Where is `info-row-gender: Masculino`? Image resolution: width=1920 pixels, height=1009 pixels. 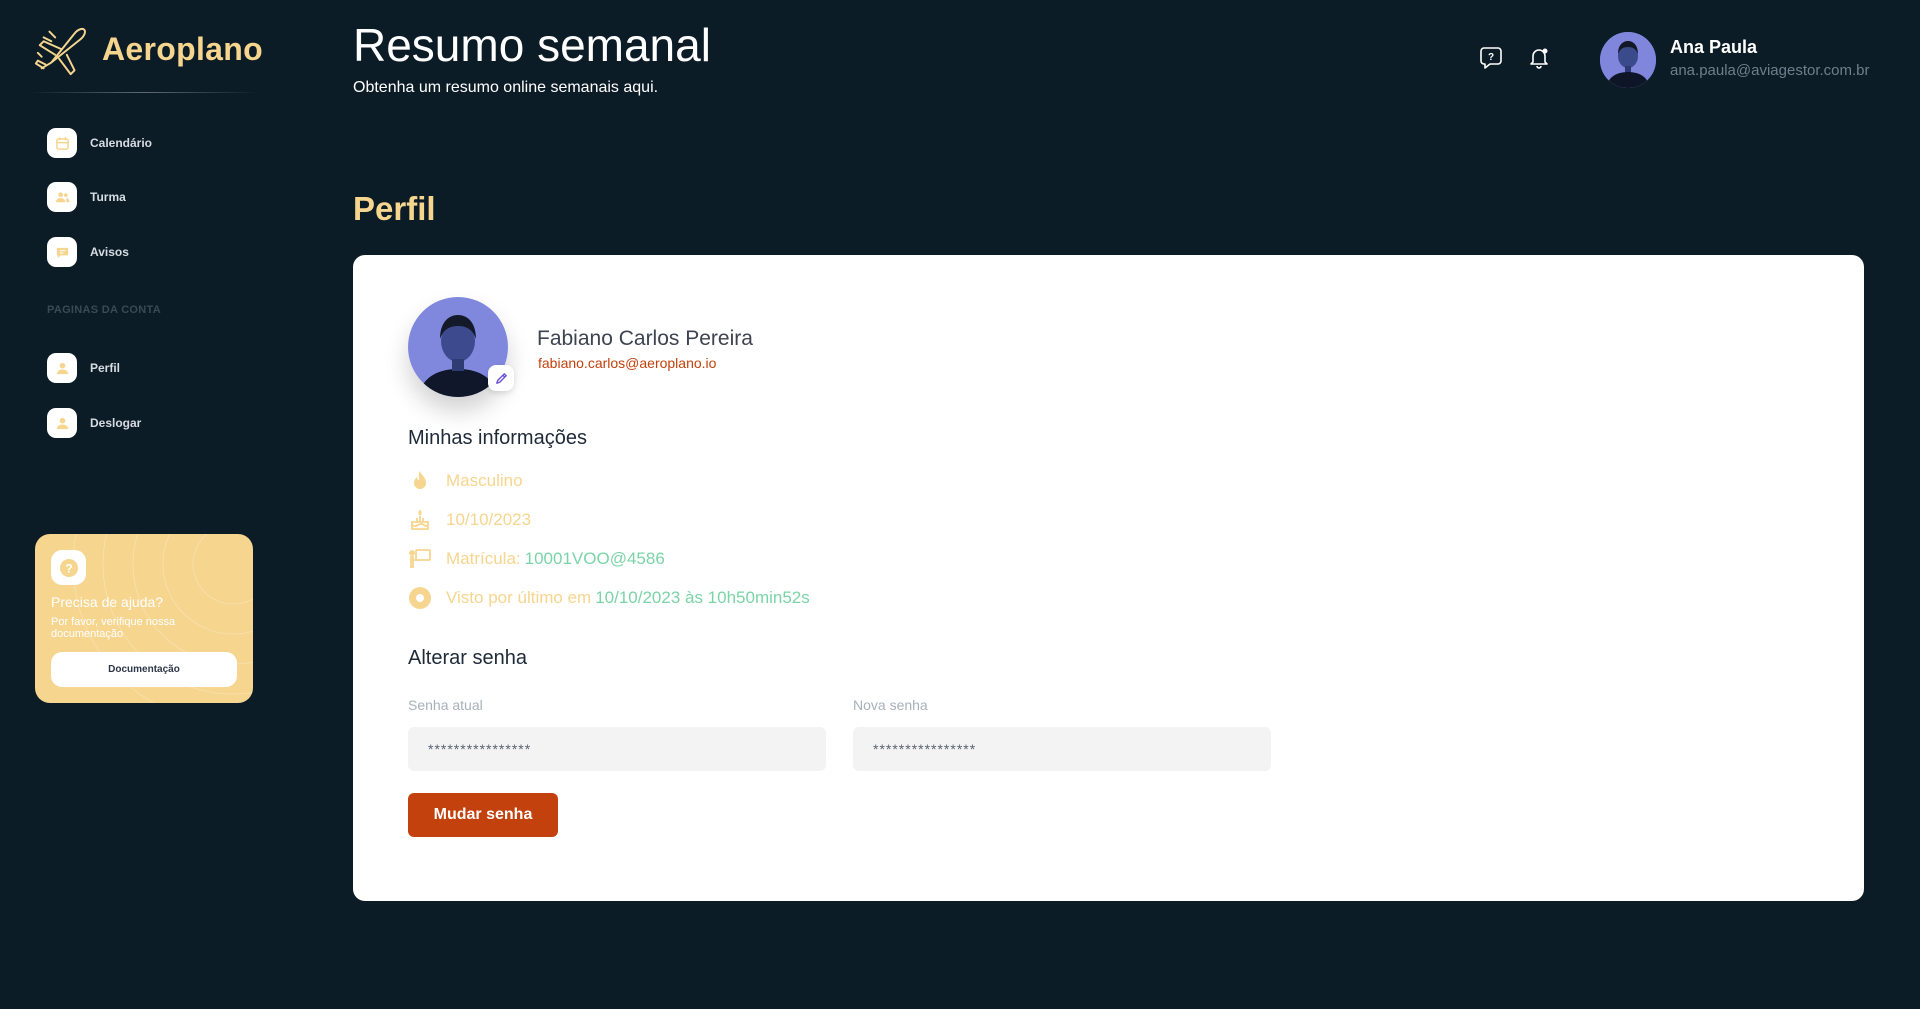
info-row-gender: Masculino is located at coordinates (465, 481).